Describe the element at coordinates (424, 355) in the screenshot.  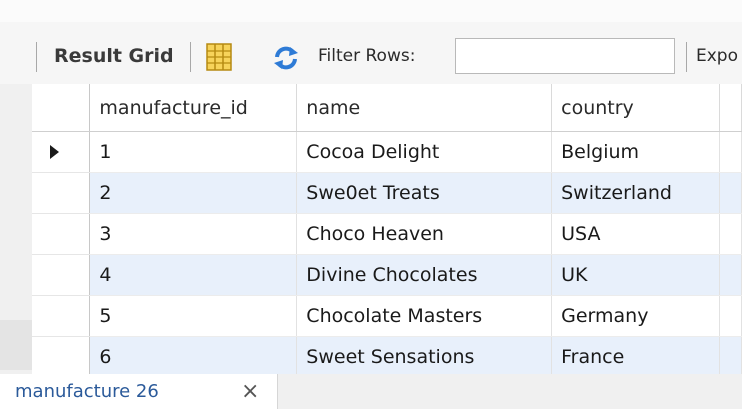
I see `cell-name: Sweet Sensations` at that location.